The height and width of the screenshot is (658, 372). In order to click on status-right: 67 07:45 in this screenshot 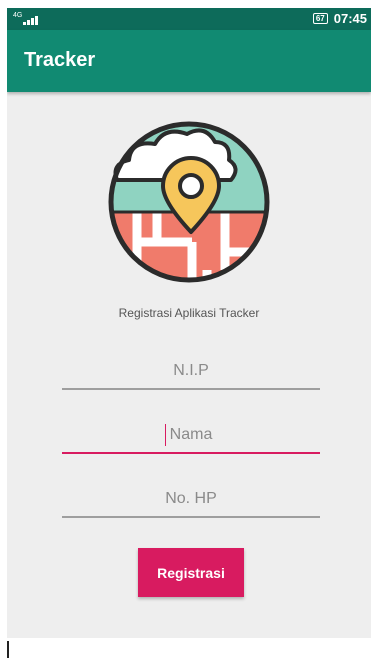, I will do `click(339, 18)`.